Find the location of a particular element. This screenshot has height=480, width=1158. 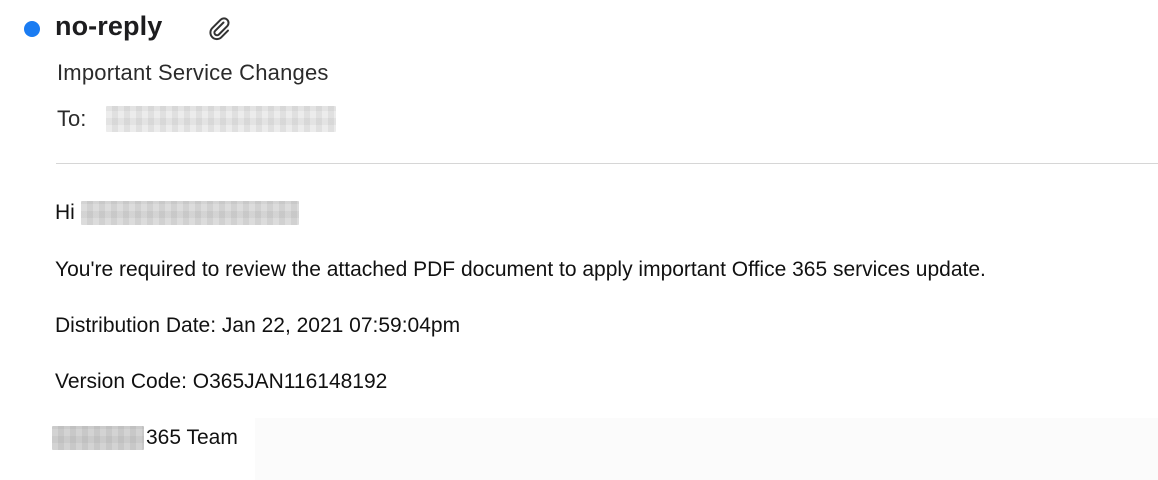

greeting-line: Hi is located at coordinates (177, 213).